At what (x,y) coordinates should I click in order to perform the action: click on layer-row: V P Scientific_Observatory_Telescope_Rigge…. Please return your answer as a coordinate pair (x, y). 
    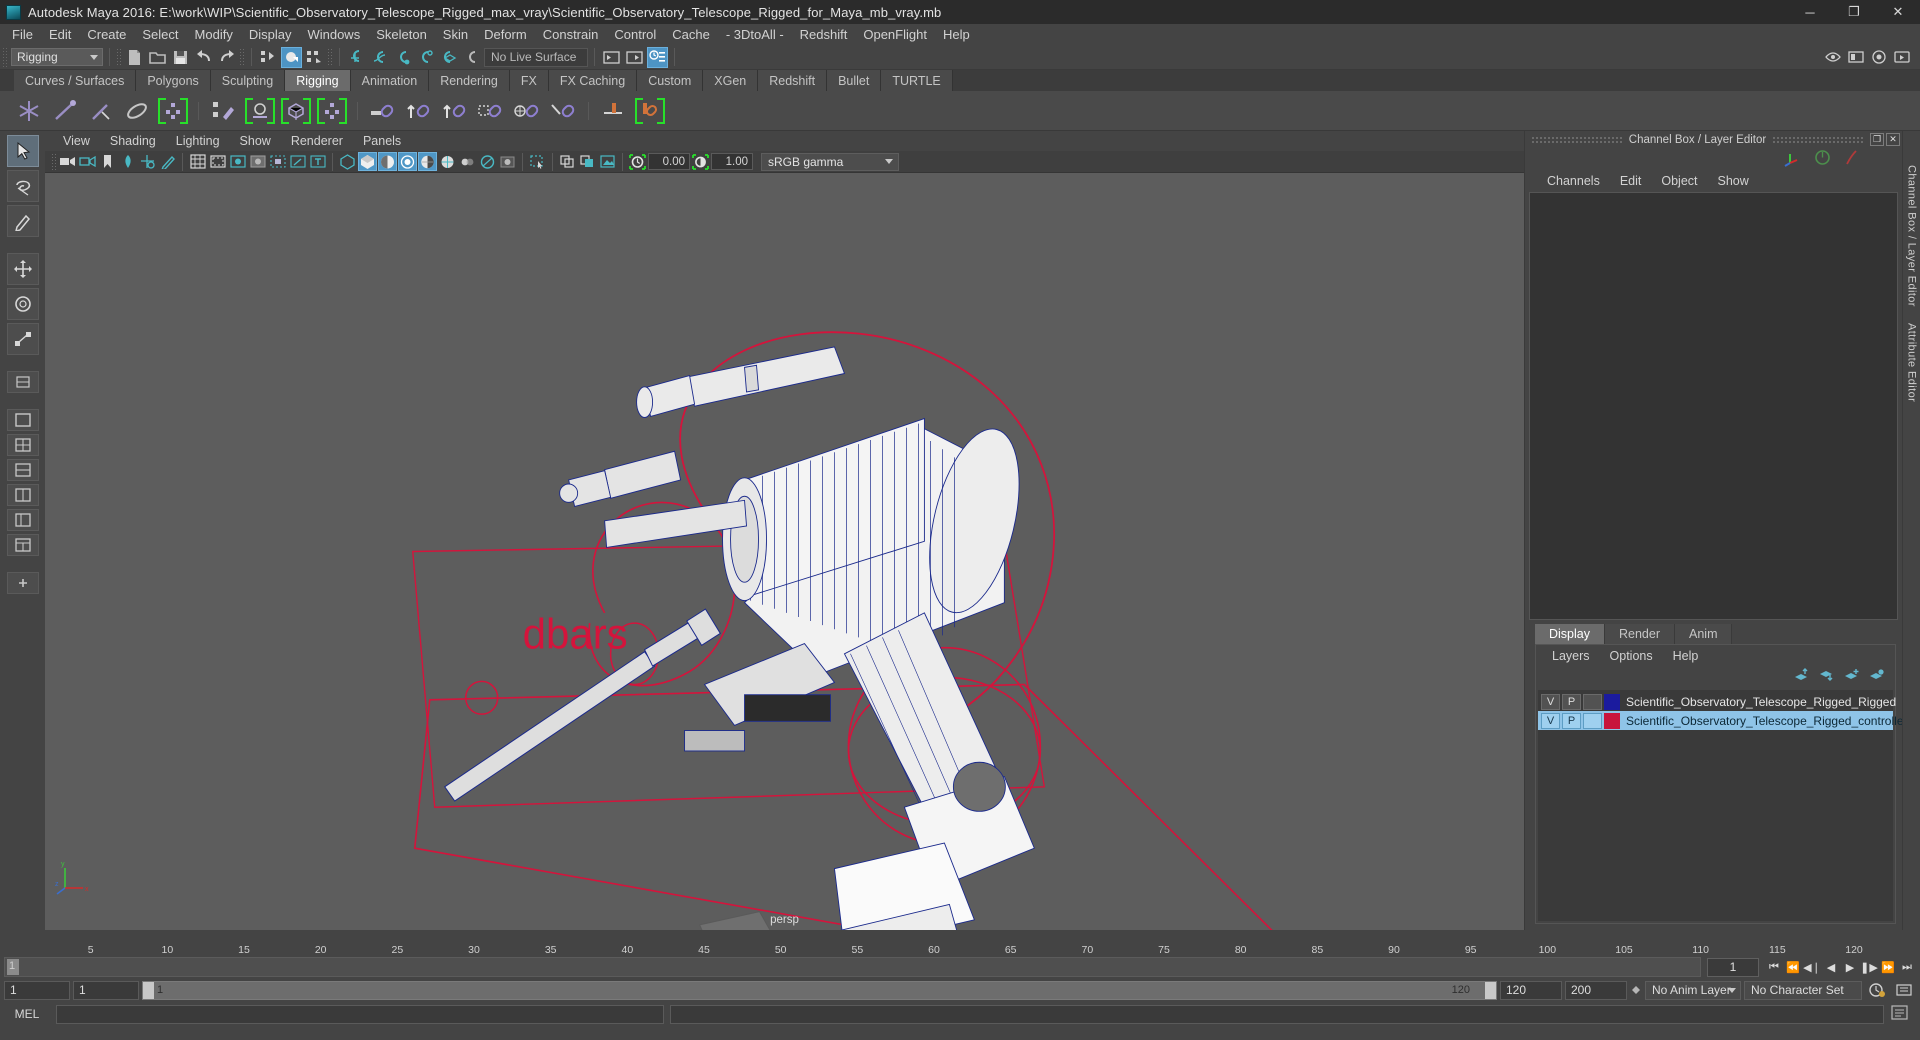
    Looking at the image, I should click on (1725, 720).